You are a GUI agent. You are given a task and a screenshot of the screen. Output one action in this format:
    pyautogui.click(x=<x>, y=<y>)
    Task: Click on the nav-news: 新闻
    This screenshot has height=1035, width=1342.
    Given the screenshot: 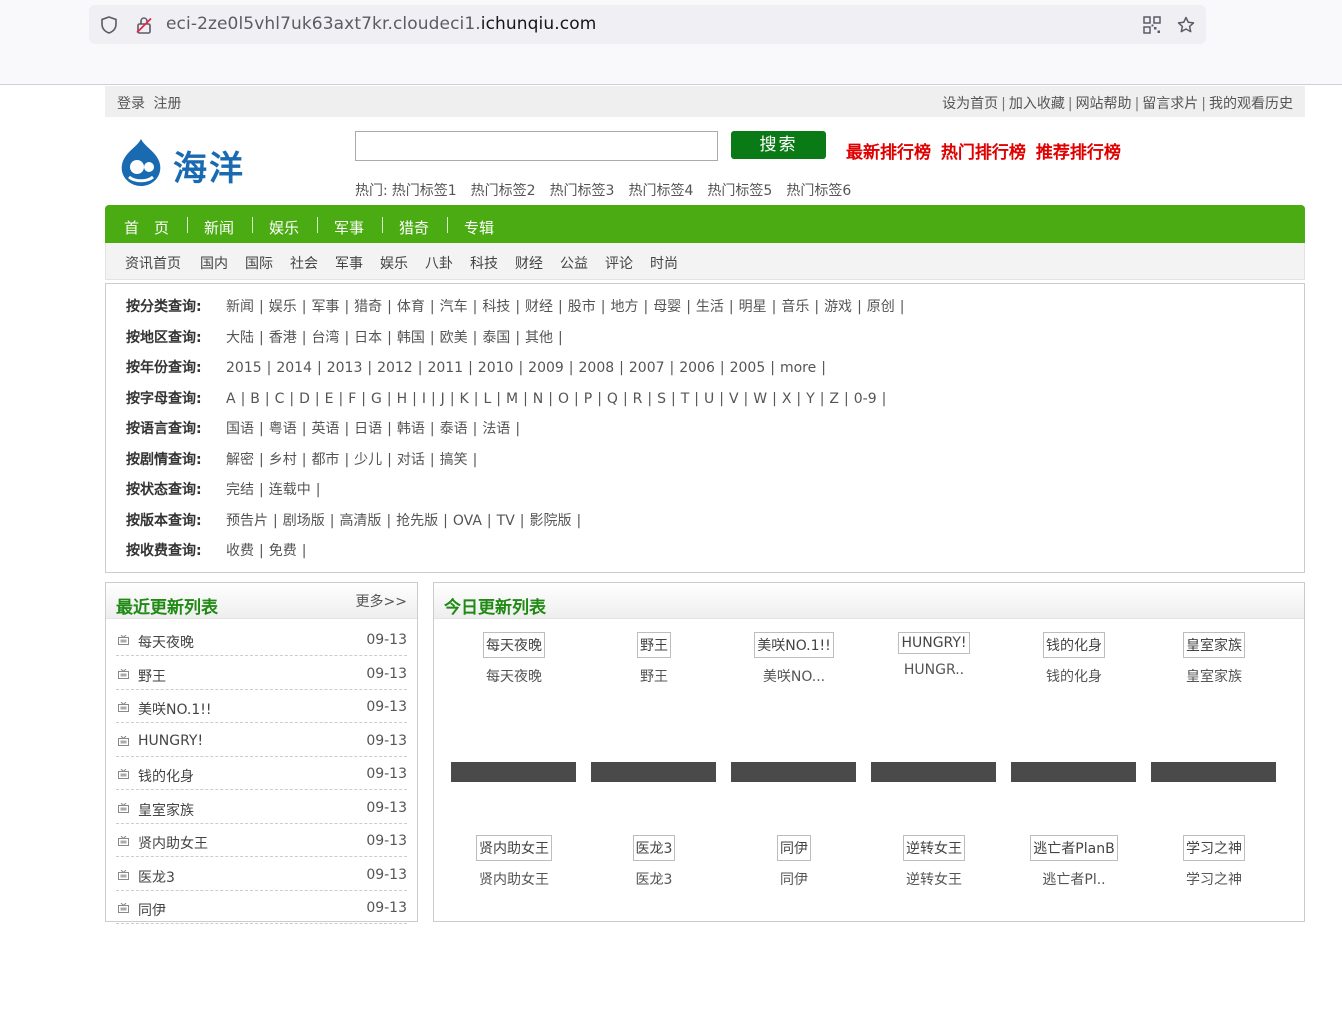 What is the action you would take?
    pyautogui.click(x=219, y=227)
    